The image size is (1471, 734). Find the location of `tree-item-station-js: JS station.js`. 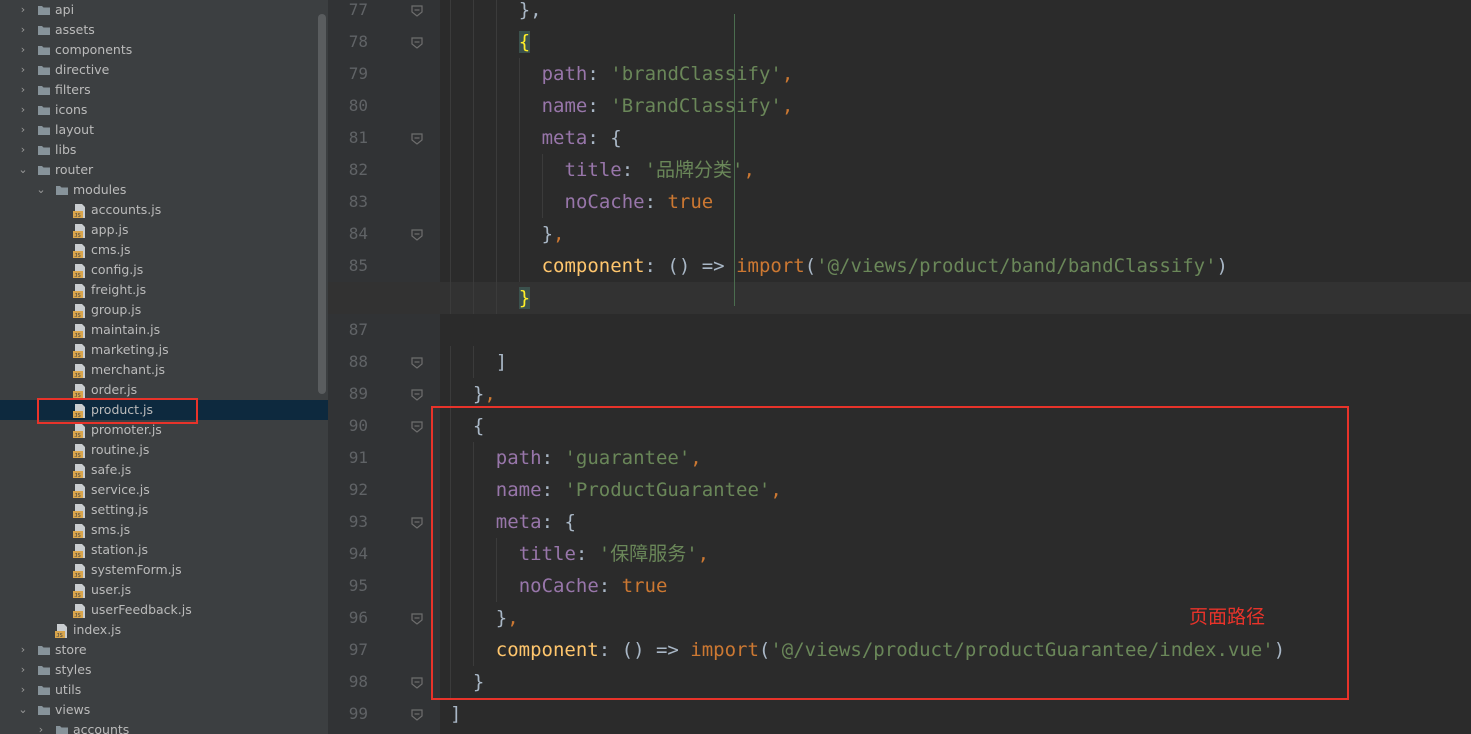

tree-item-station-js: JS station.js is located at coordinates (164, 550).